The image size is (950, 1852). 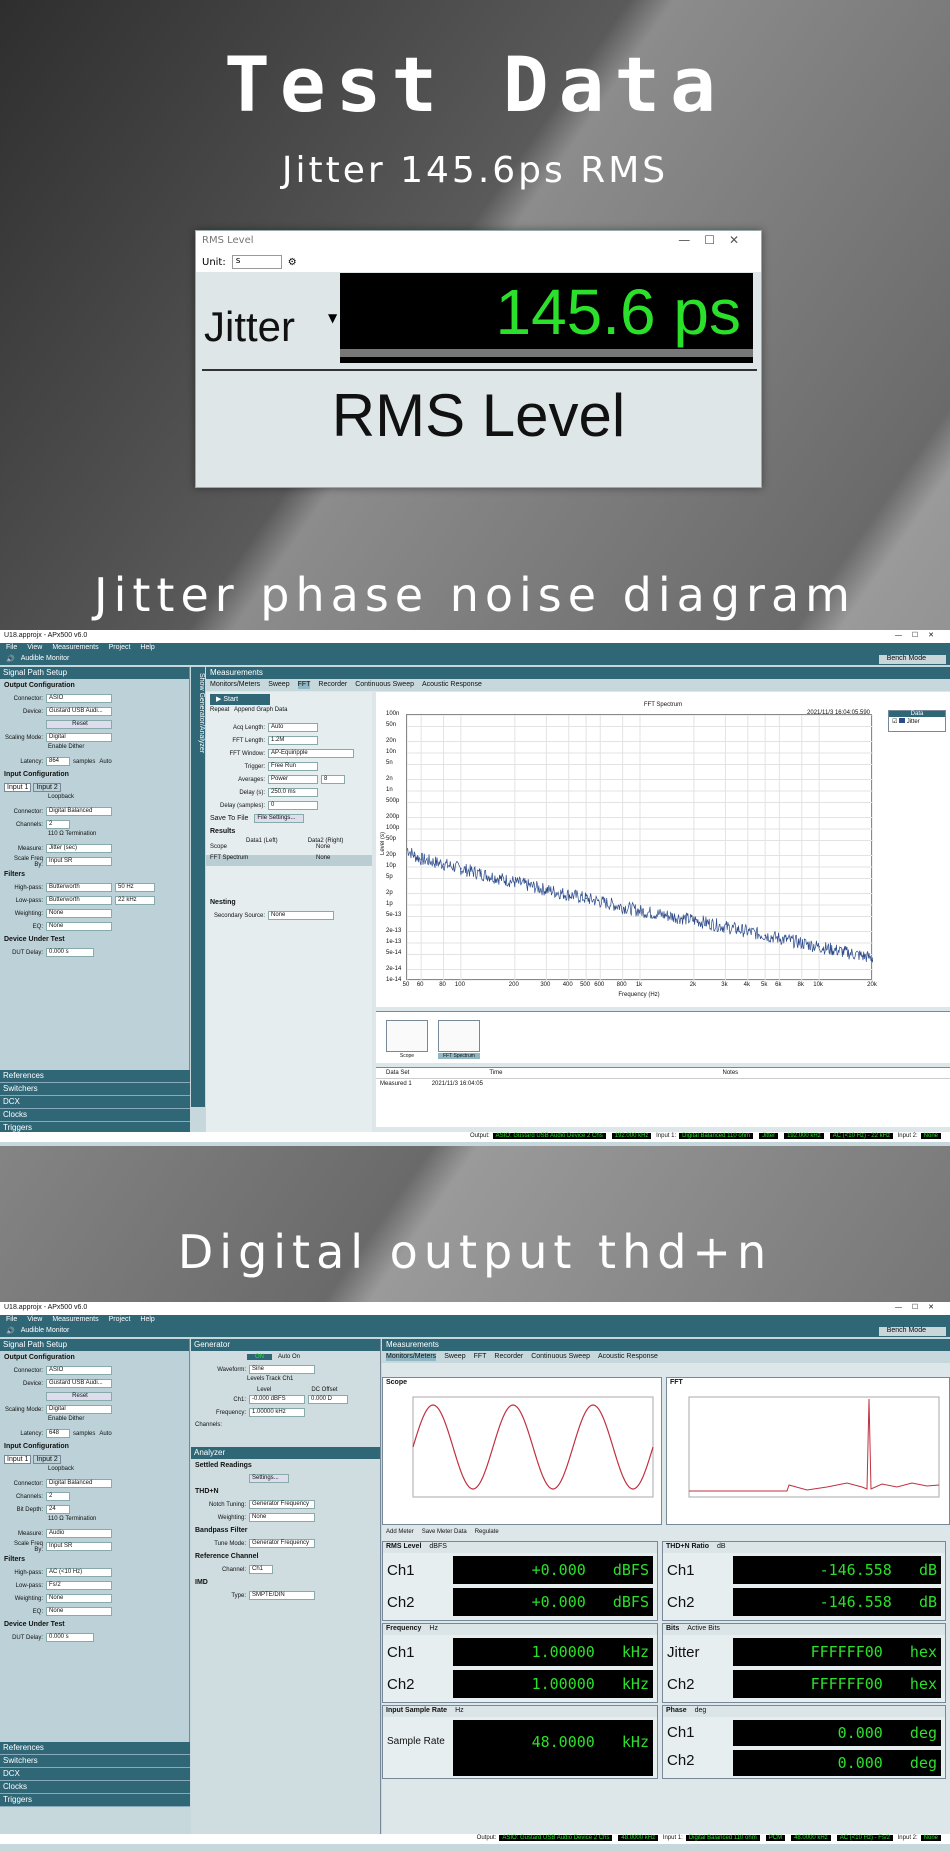 What do you see at coordinates (79, 1533) in the screenshot?
I see `measure-select: Audio` at bounding box center [79, 1533].